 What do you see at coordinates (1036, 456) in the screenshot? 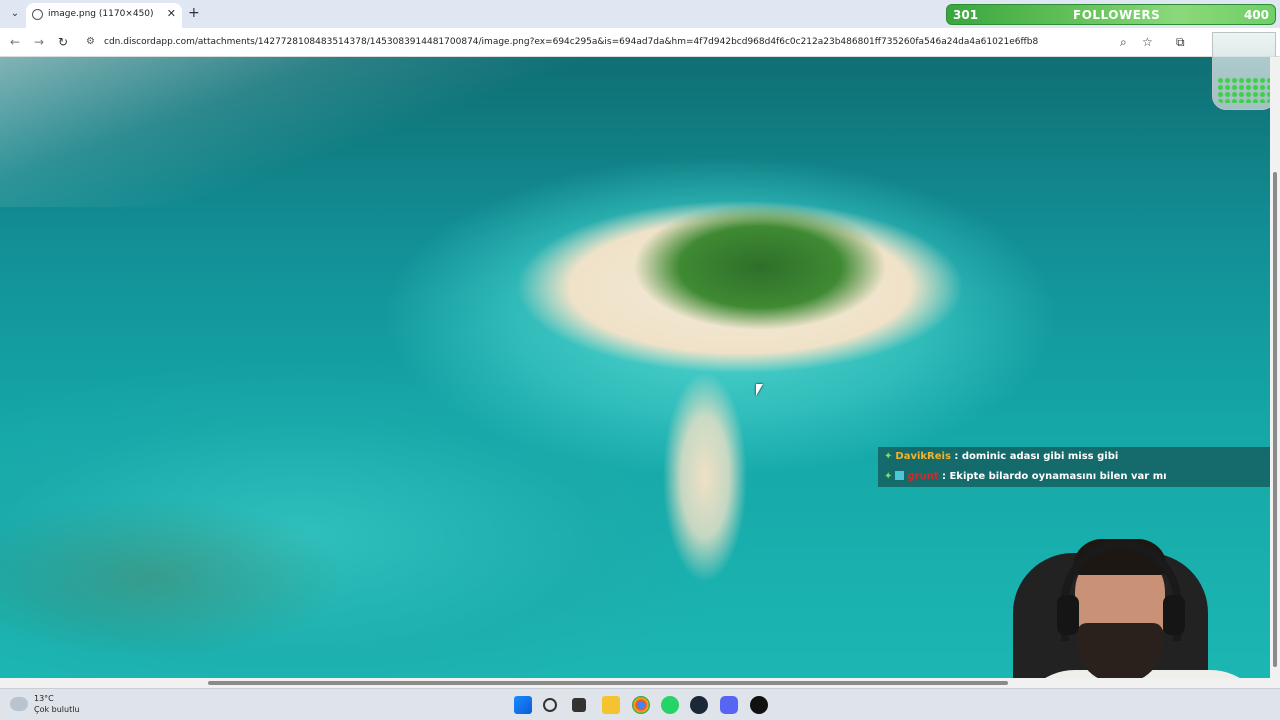
I see `chat-text: : dominic adası gibi miss gibi` at bounding box center [1036, 456].